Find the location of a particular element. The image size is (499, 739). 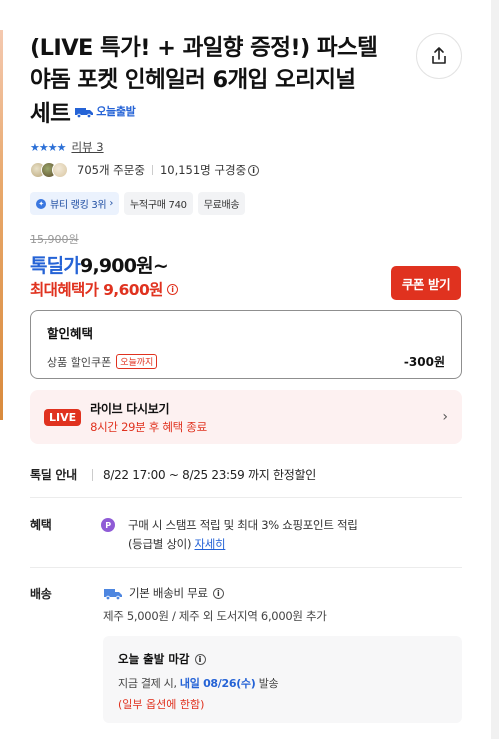

scrollbar-track is located at coordinates (495, 369).